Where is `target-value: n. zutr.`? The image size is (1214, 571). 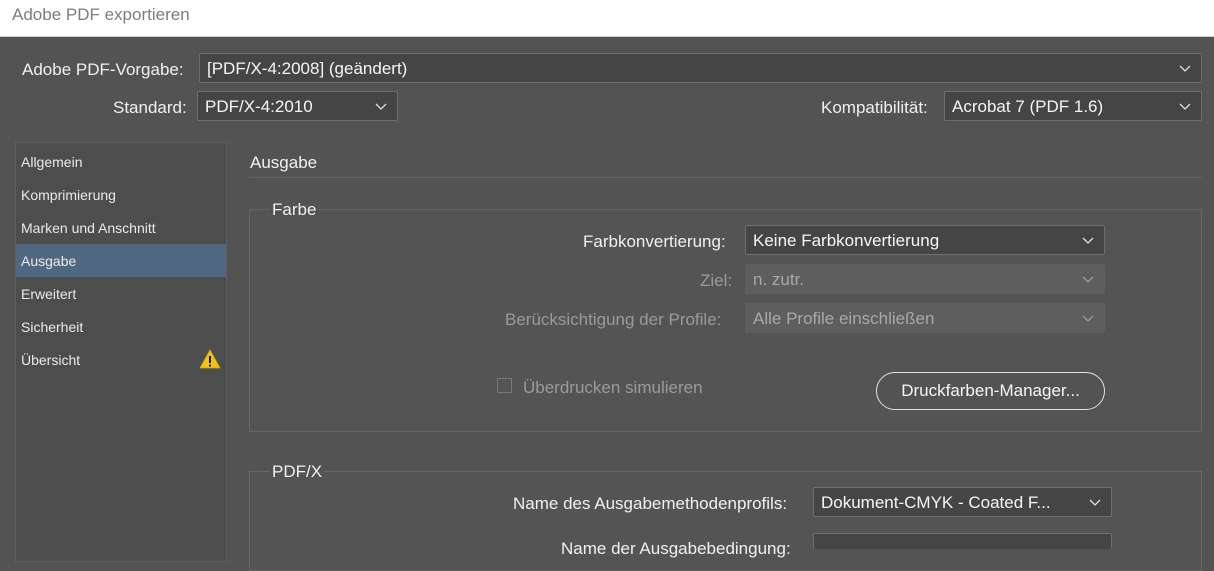 target-value: n. zutr. is located at coordinates (779, 279).